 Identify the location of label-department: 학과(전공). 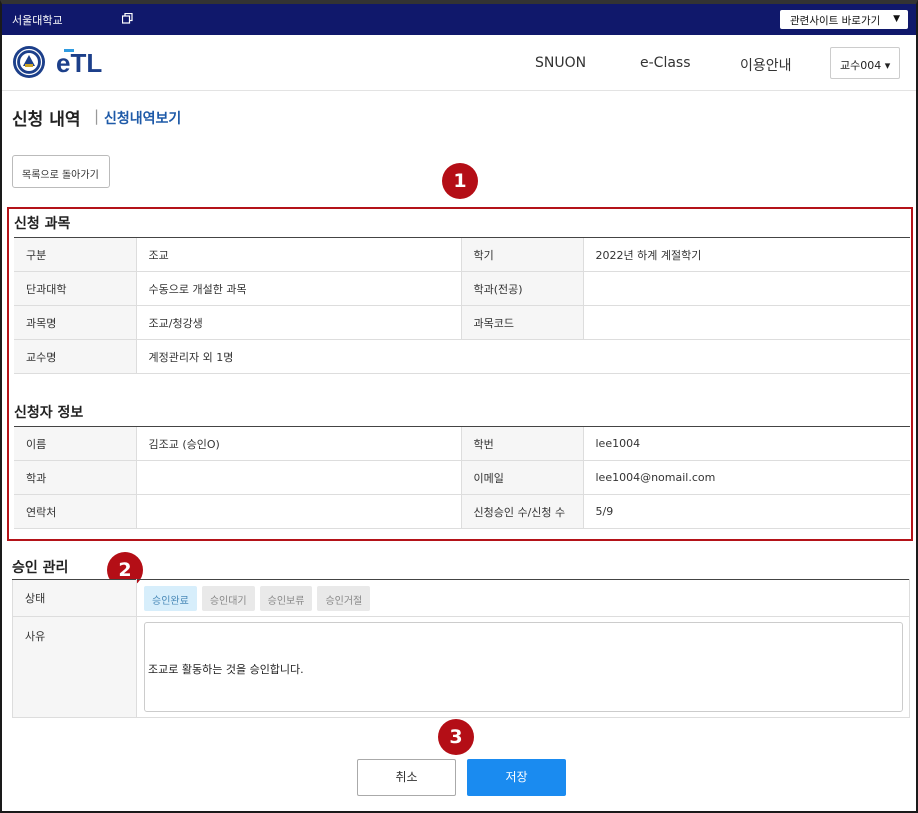
(521, 288).